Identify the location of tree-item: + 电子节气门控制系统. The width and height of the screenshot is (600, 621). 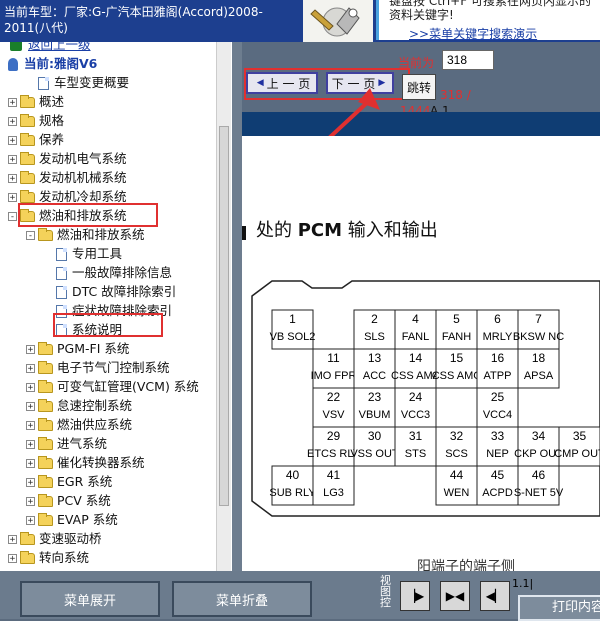
(98, 368).